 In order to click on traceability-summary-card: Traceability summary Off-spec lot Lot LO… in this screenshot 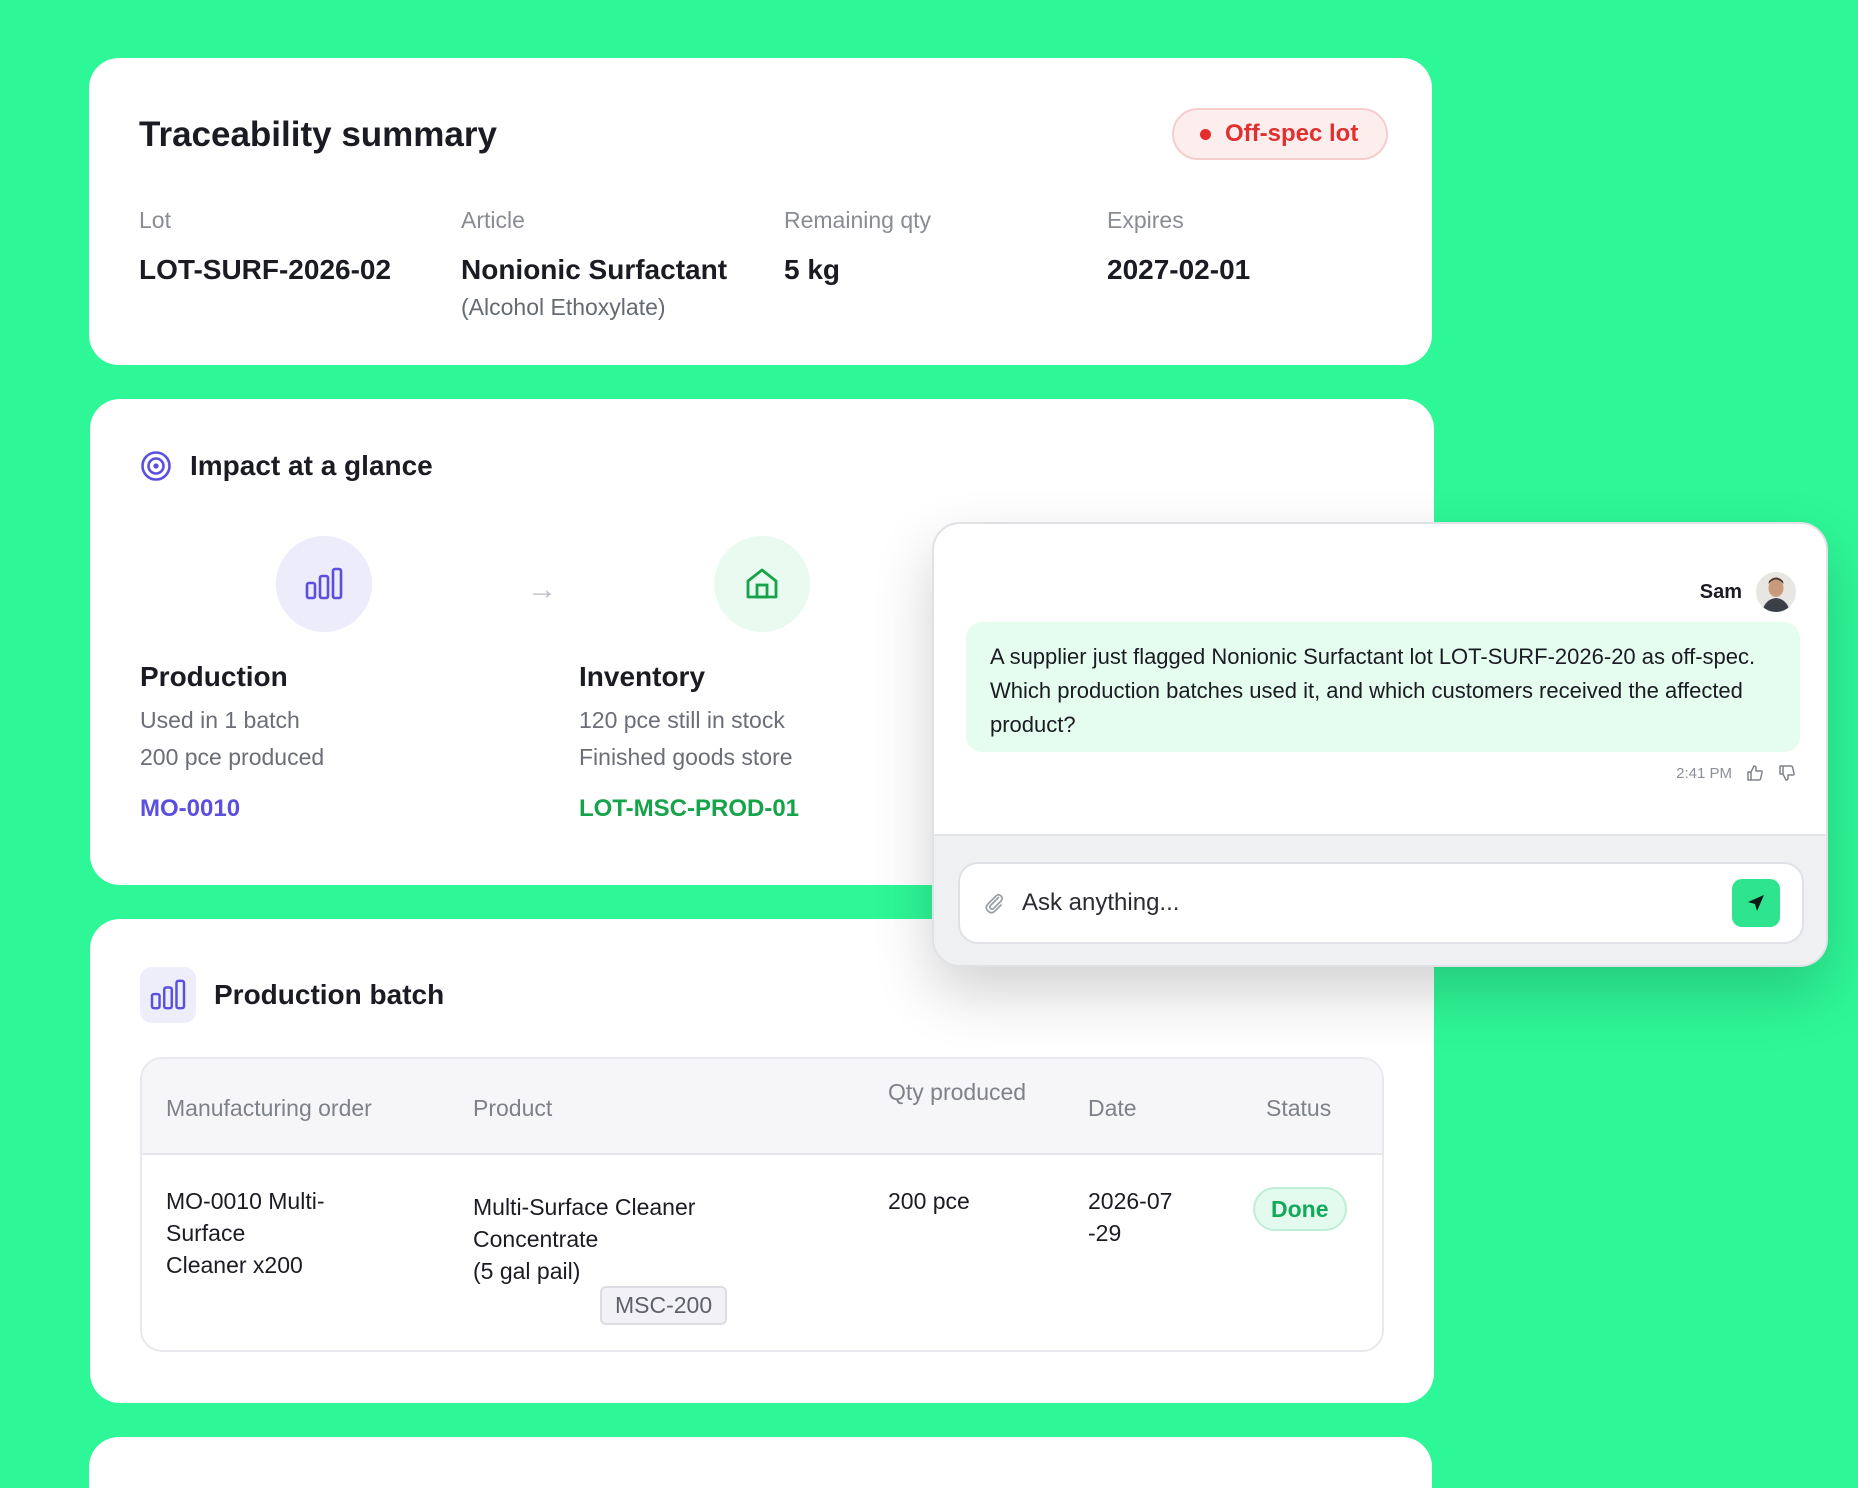, I will do `click(760, 211)`.